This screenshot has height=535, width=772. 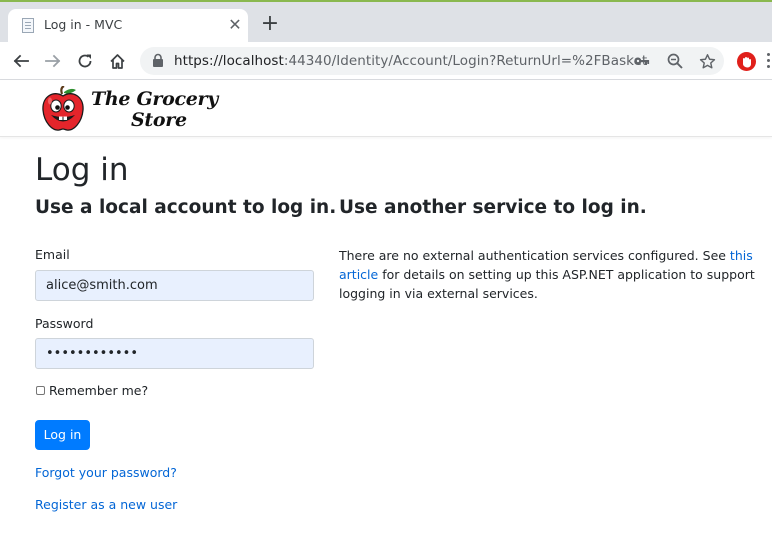 What do you see at coordinates (128, 25) in the screenshot?
I see `browser-tab: Log in - MVC ✕` at bounding box center [128, 25].